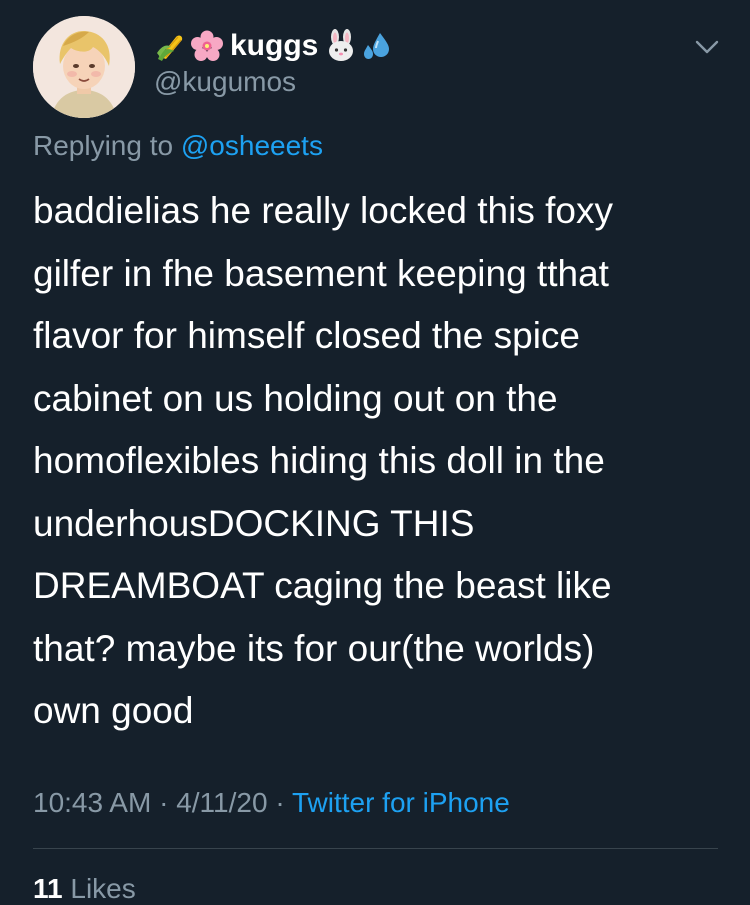 This screenshot has width=750, height=905. Describe the element at coordinates (377, 46) in the screenshot. I see `sweat-droplets-emoji-icon` at that location.